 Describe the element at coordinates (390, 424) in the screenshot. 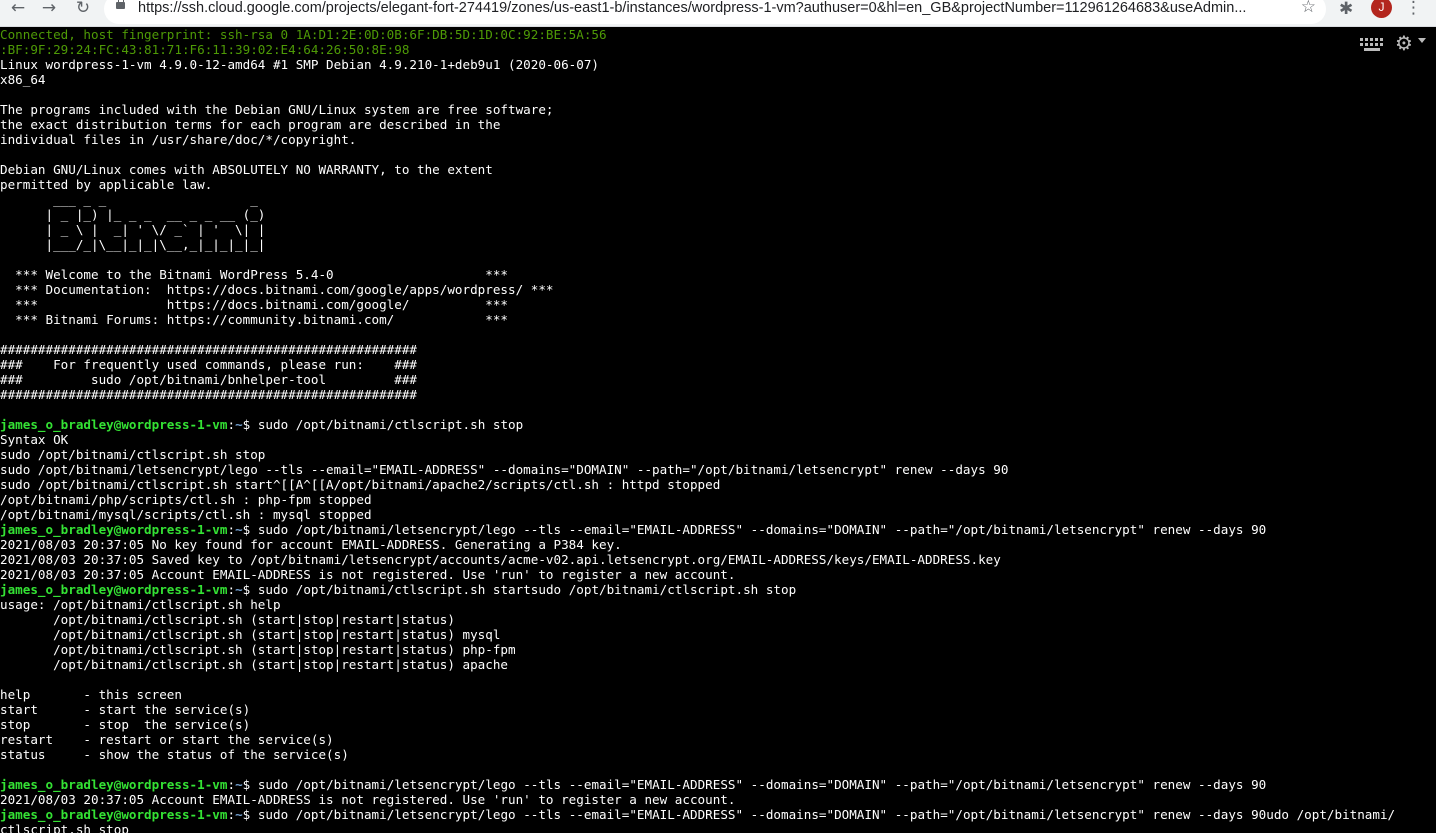

I see `command-text: sudo /opt/bitnami/ctlscript.sh stop` at that location.